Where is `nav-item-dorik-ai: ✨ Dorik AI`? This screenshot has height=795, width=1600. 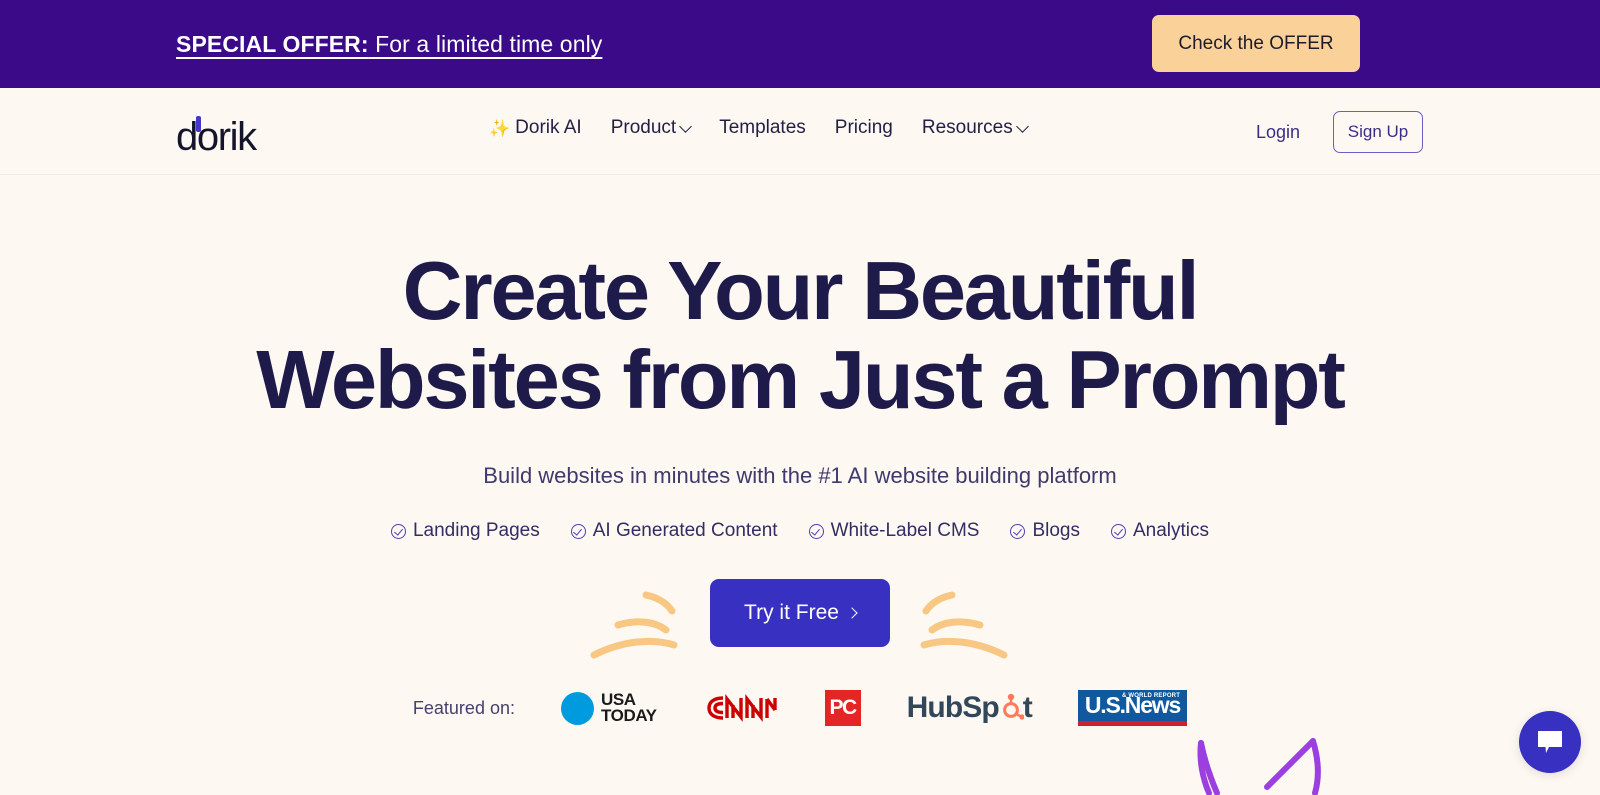
nav-item-dorik-ai: ✨ Dorik AI is located at coordinates (535, 128).